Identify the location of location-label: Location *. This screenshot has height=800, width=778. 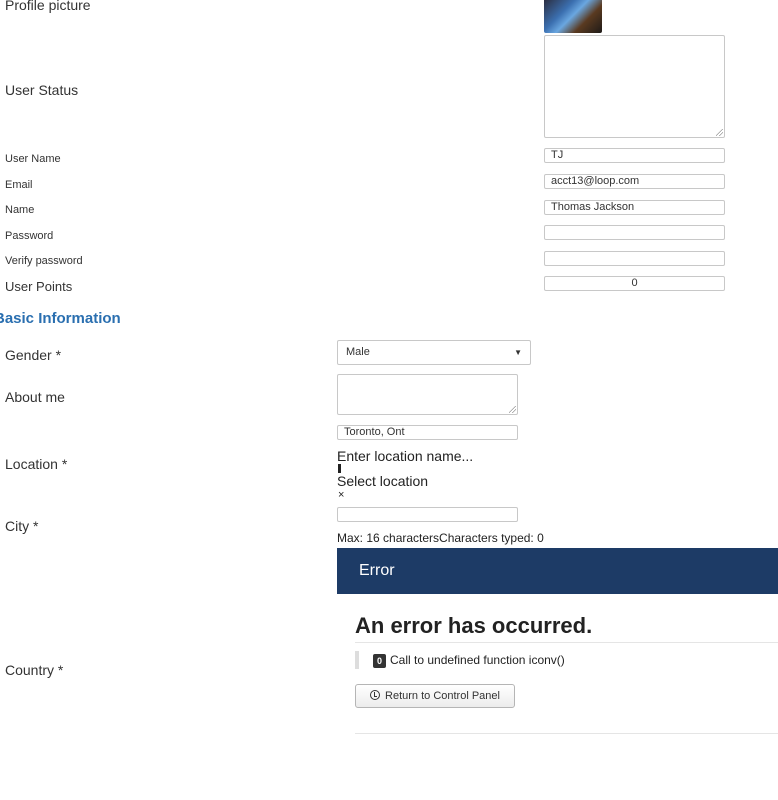
(36, 464).